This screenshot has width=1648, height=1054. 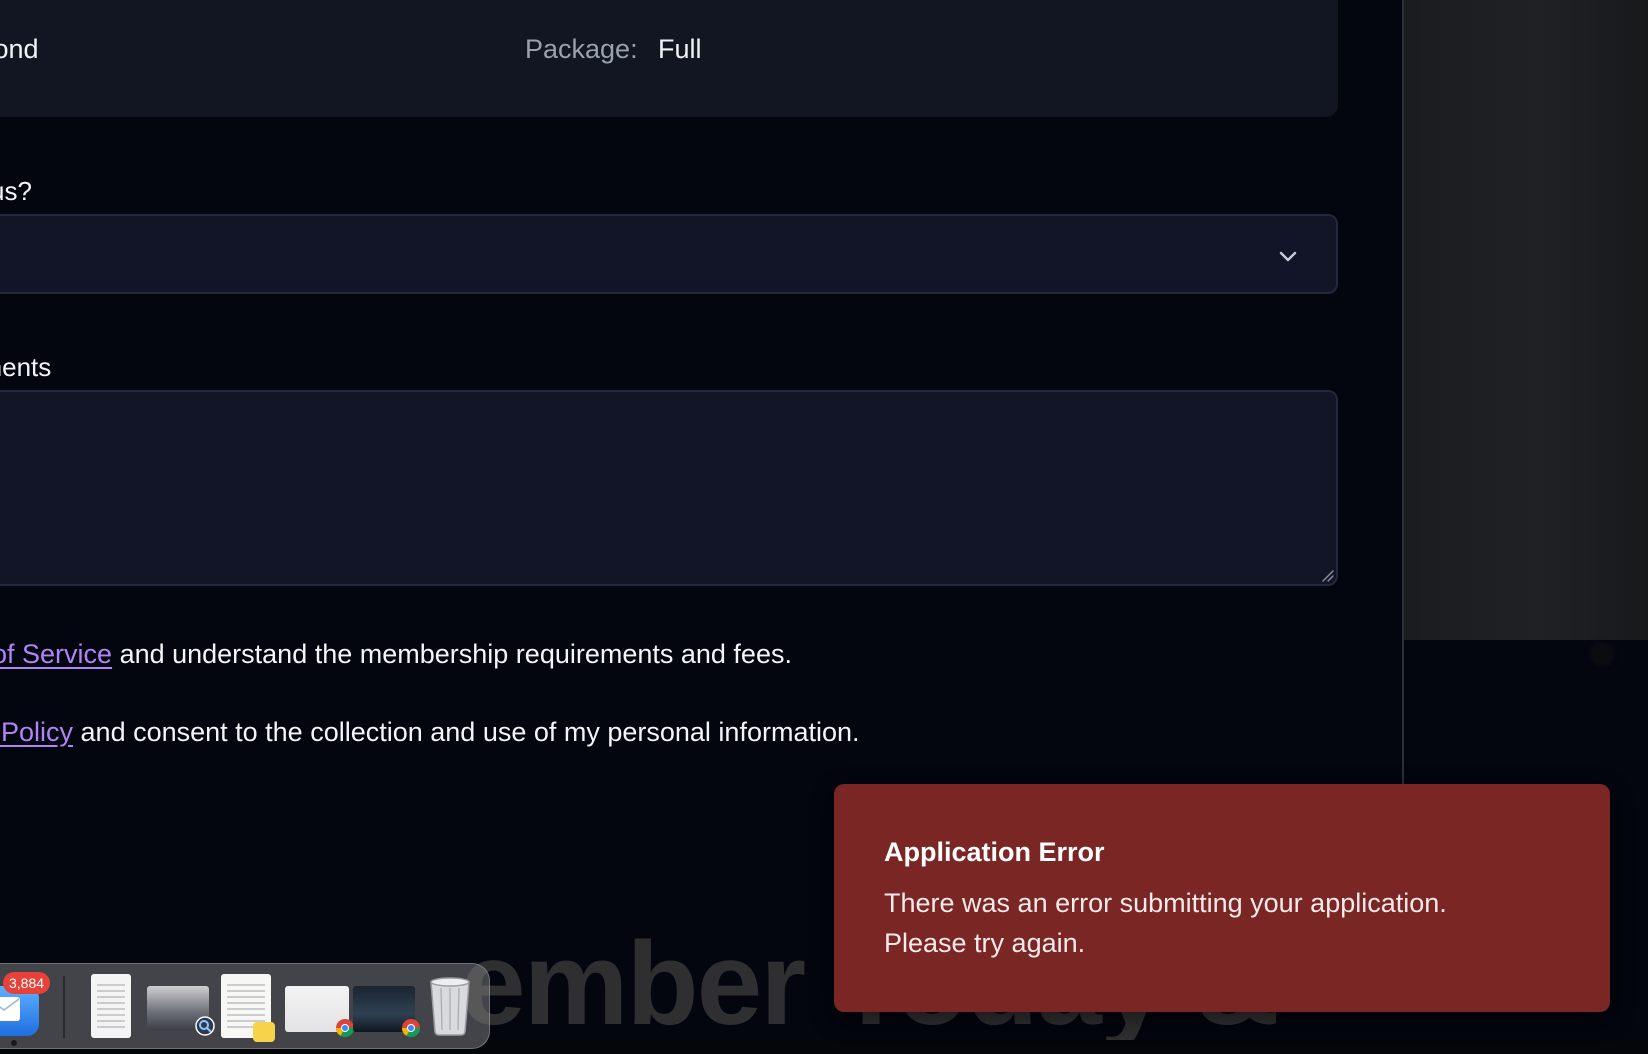 I want to click on terms-of-service-link: of Service, so click(x=56, y=654).